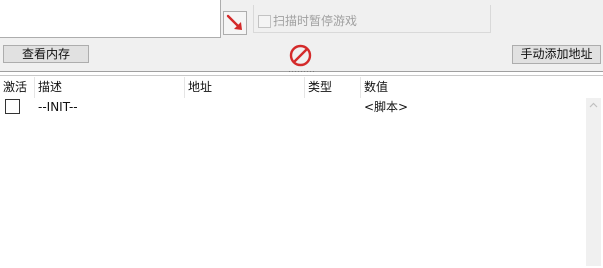 The width and height of the screenshot is (603, 268). Describe the element at coordinates (593, 105) in the screenshot. I see `chevron-up-icon` at that location.